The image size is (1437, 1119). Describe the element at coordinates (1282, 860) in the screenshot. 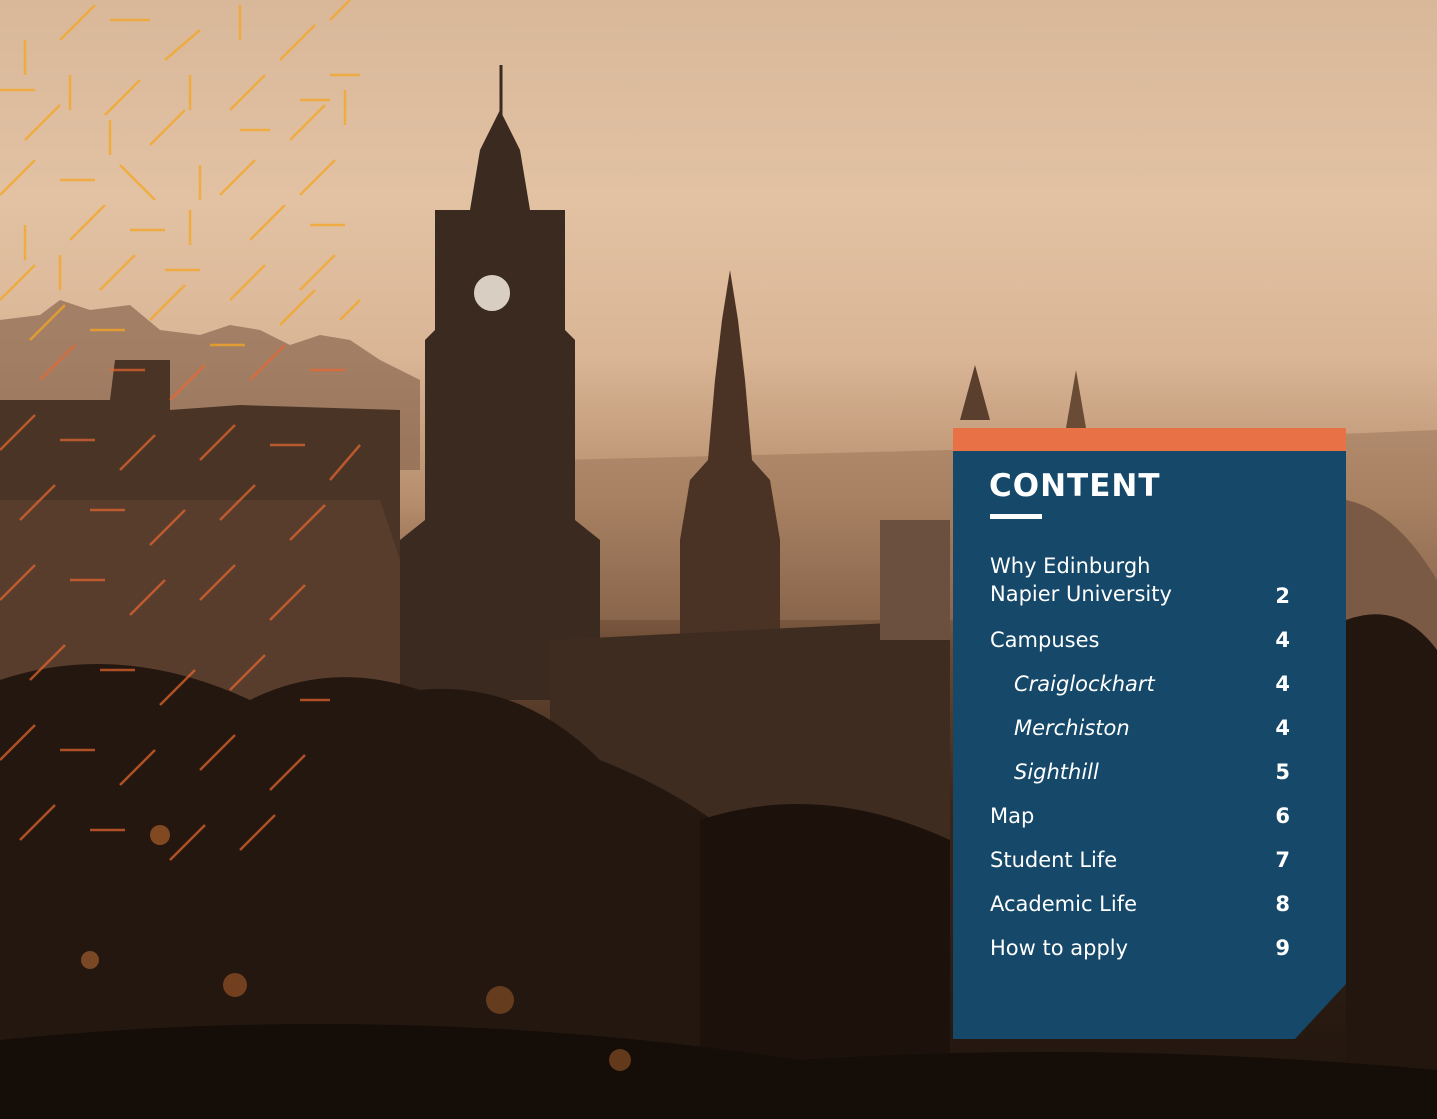

I see `toc-item-page: 7` at that location.